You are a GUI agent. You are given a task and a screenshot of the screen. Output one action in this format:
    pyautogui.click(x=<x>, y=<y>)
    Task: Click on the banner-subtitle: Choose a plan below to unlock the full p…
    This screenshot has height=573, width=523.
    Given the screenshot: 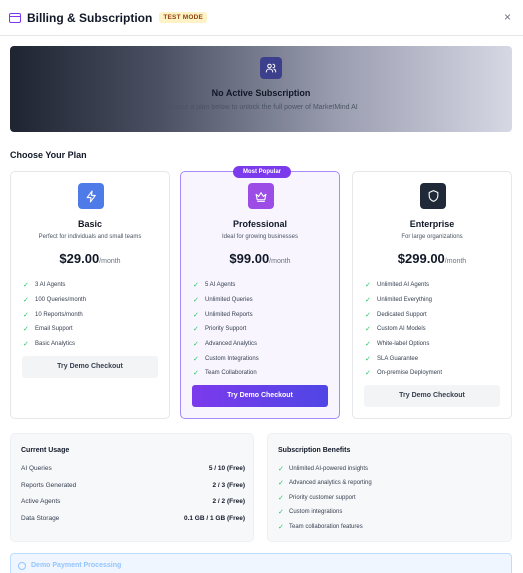 What is the action you would take?
    pyautogui.click(x=261, y=107)
    